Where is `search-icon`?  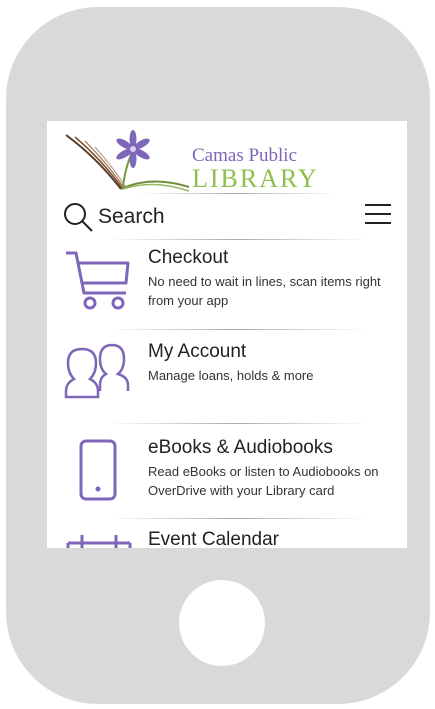
search-icon is located at coordinates (78, 217).